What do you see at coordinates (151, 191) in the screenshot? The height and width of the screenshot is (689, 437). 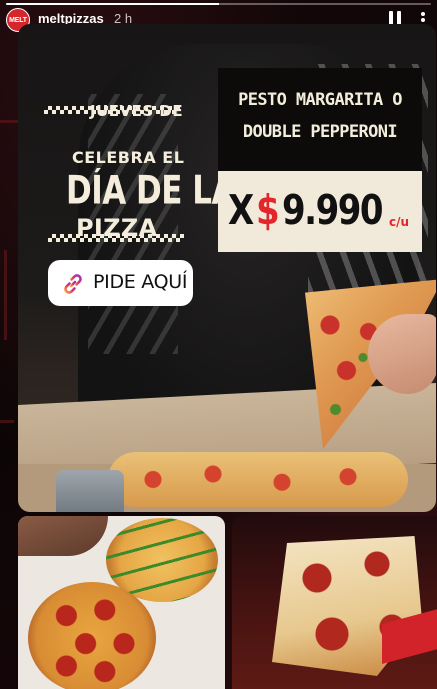 I see `promo-headline-2: DÍA DE LA` at bounding box center [151, 191].